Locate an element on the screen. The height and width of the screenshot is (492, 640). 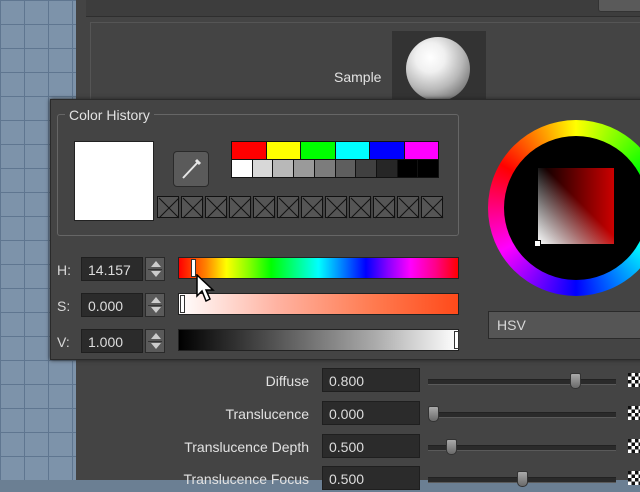
attr-row-diffuse: Diffuse 0.800 is located at coordinates (358, 381).